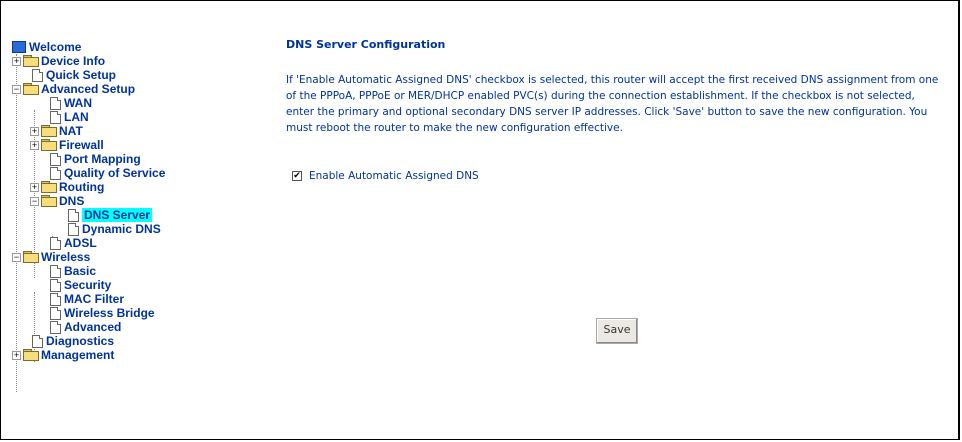 The width and height of the screenshot is (962, 442). Describe the element at coordinates (73, 61) in the screenshot. I see `tree-item-label: Device Info` at that location.